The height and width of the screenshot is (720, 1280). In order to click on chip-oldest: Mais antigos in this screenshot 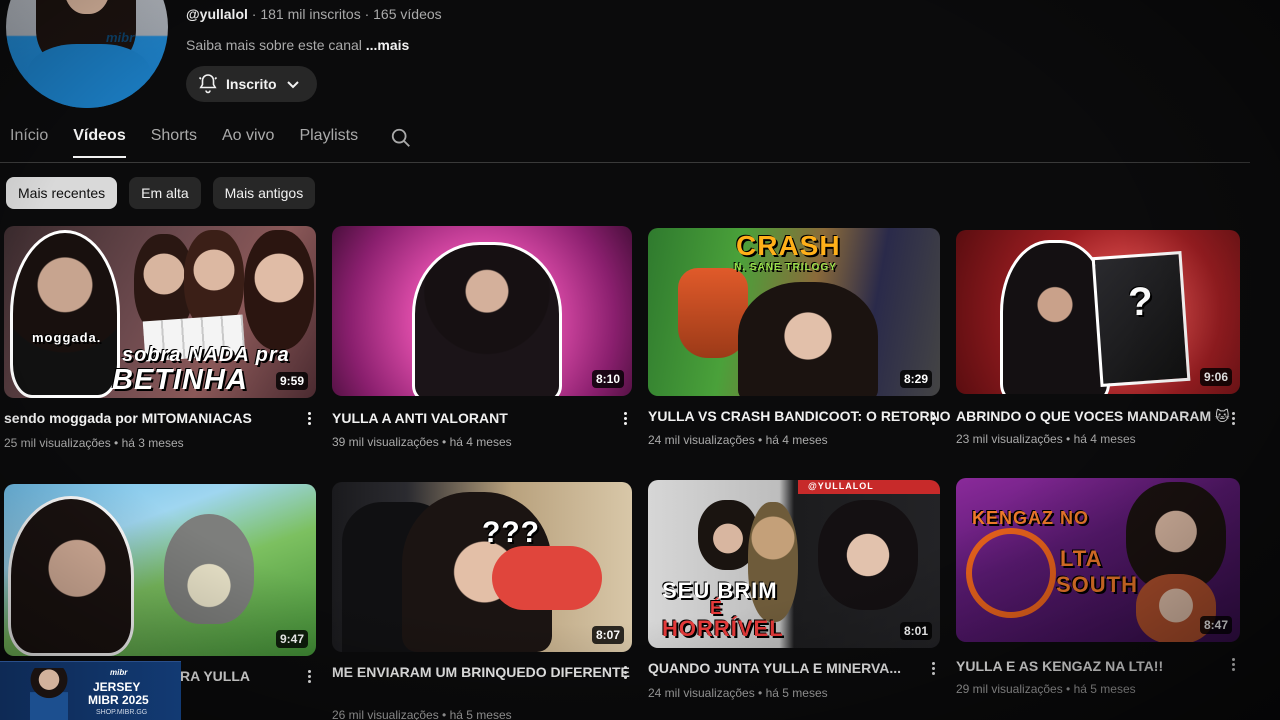, I will do `click(264, 193)`.